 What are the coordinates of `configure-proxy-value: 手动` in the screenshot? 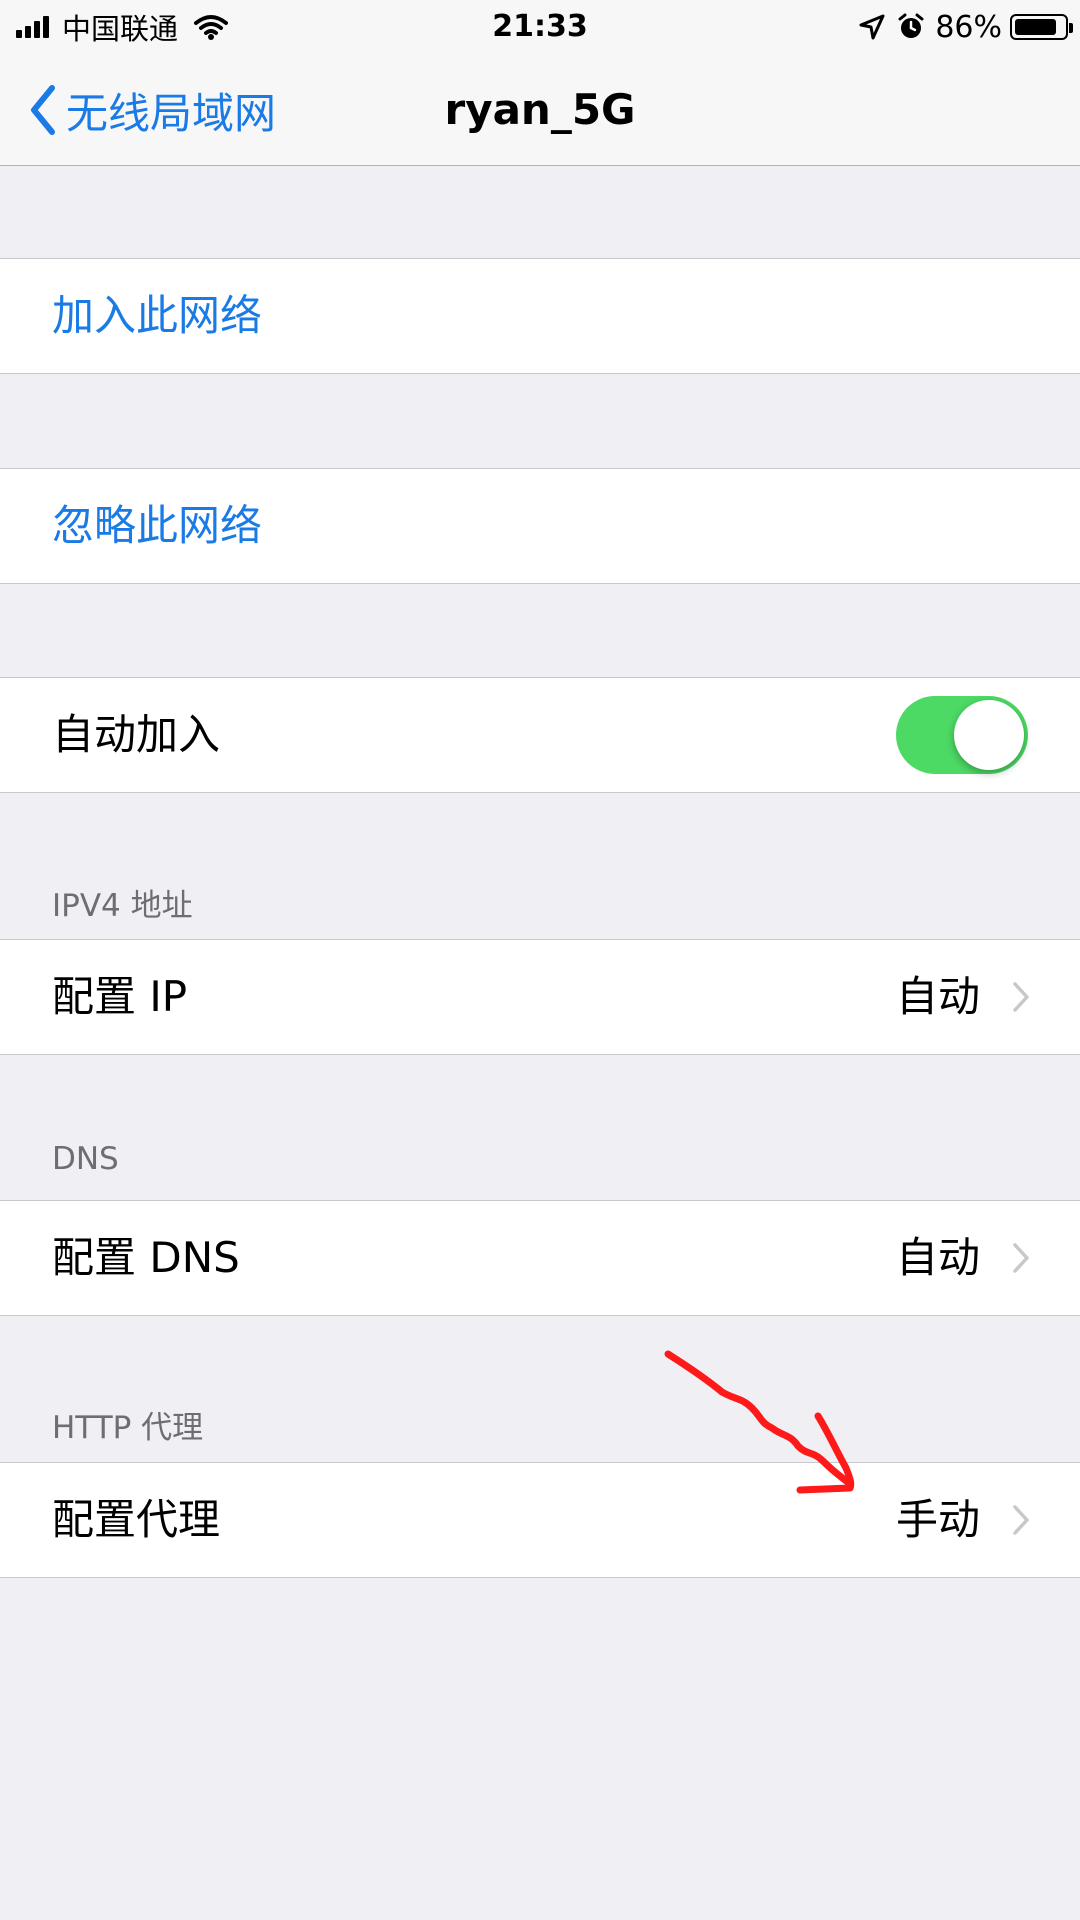 It's located at (937, 1519).